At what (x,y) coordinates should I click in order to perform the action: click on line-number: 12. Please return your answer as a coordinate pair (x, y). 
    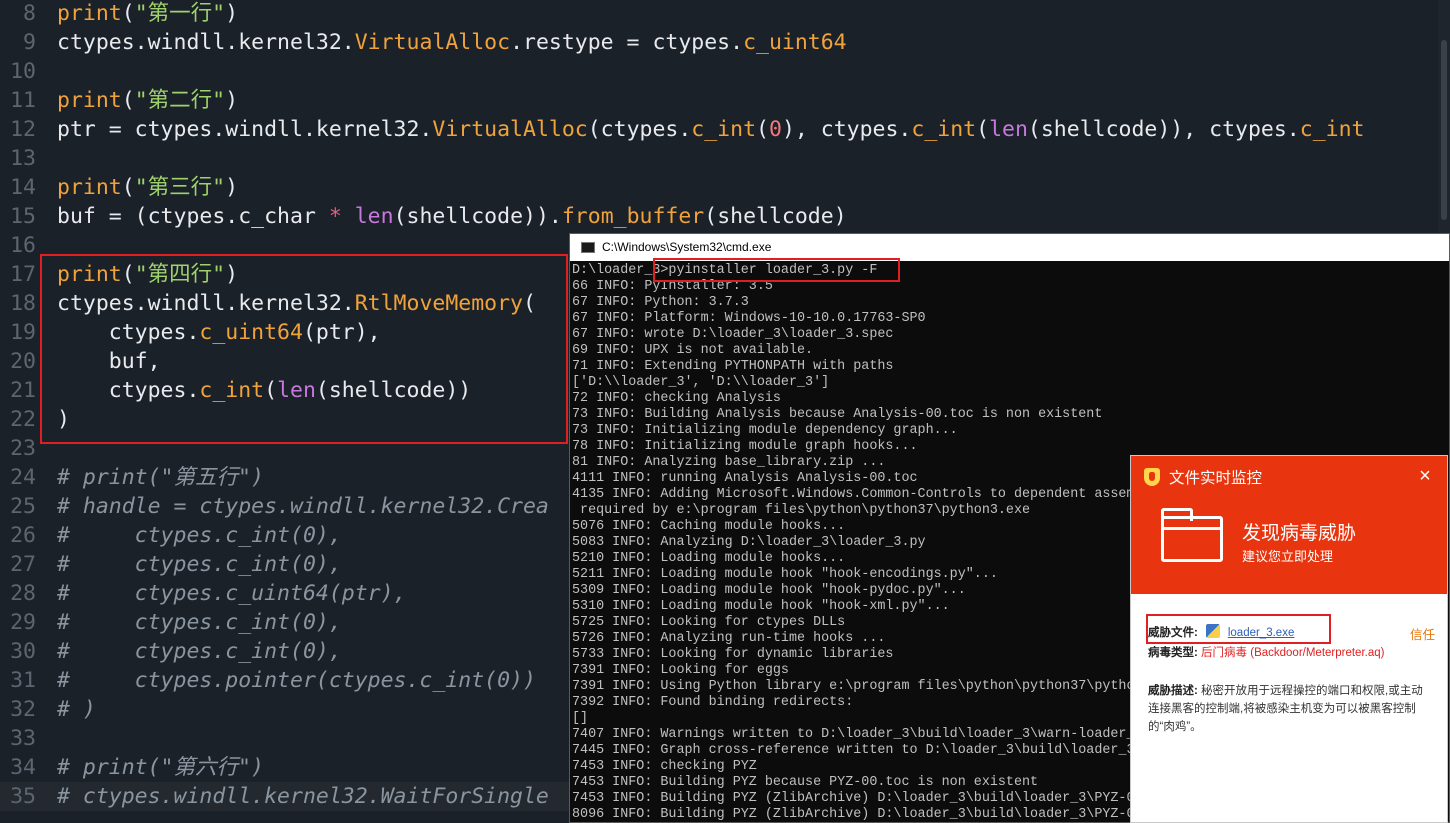
    Looking at the image, I should click on (23, 129).